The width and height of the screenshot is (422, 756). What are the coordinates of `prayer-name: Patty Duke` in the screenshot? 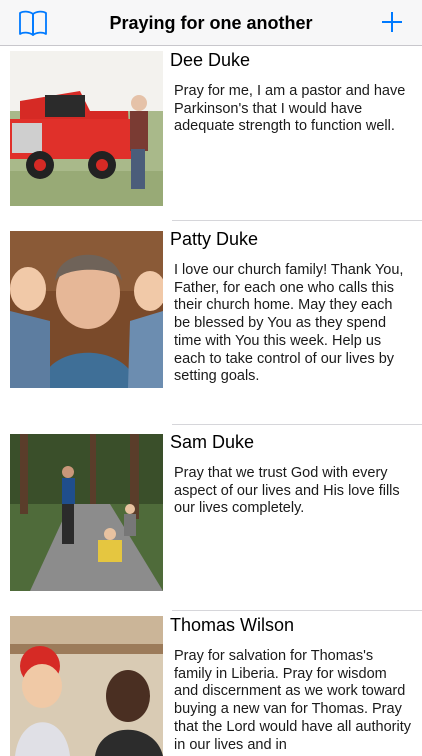 It's located at (214, 239).